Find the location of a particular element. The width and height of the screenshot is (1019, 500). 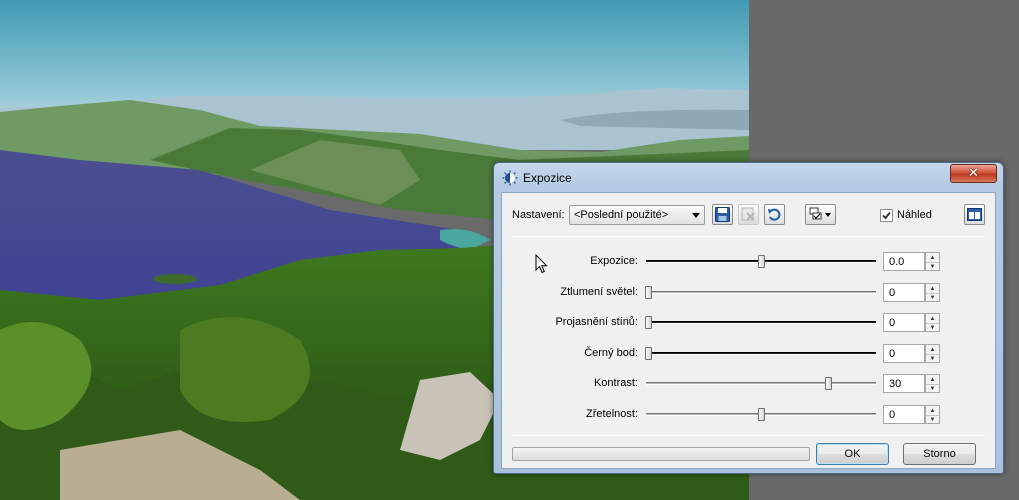

preview-checkbox is located at coordinates (886, 215).